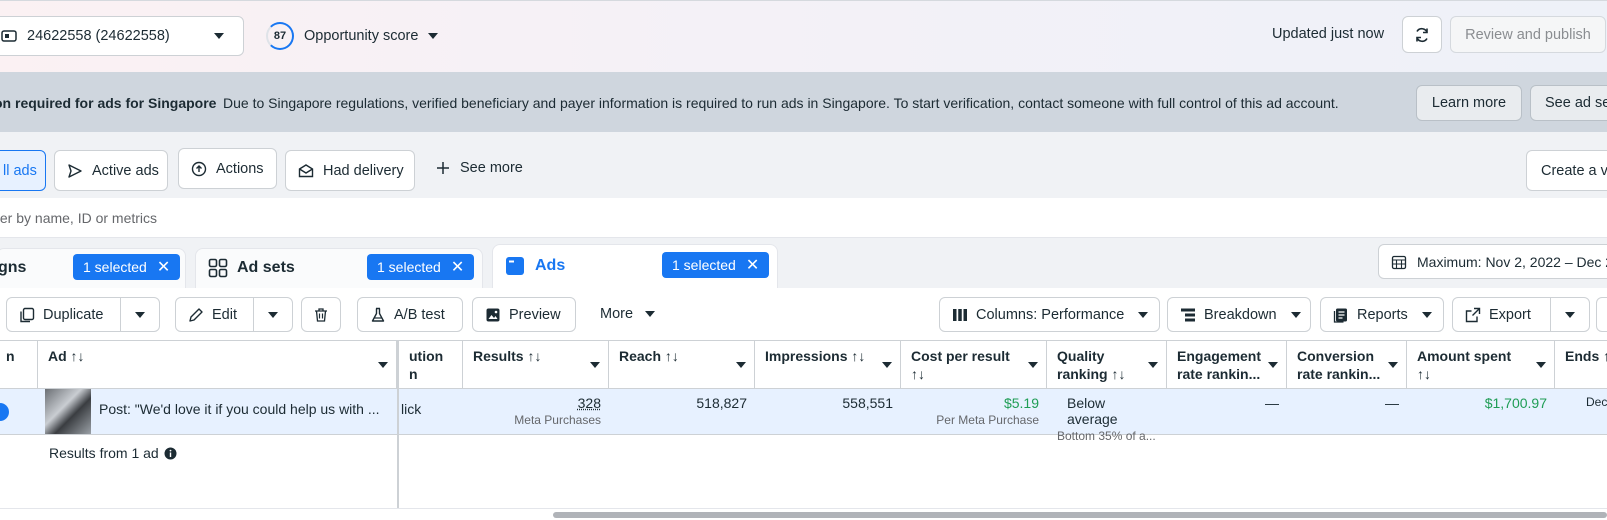 This screenshot has width=1607, height=520. I want to click on reach-cell: 518,827, so click(682, 412).